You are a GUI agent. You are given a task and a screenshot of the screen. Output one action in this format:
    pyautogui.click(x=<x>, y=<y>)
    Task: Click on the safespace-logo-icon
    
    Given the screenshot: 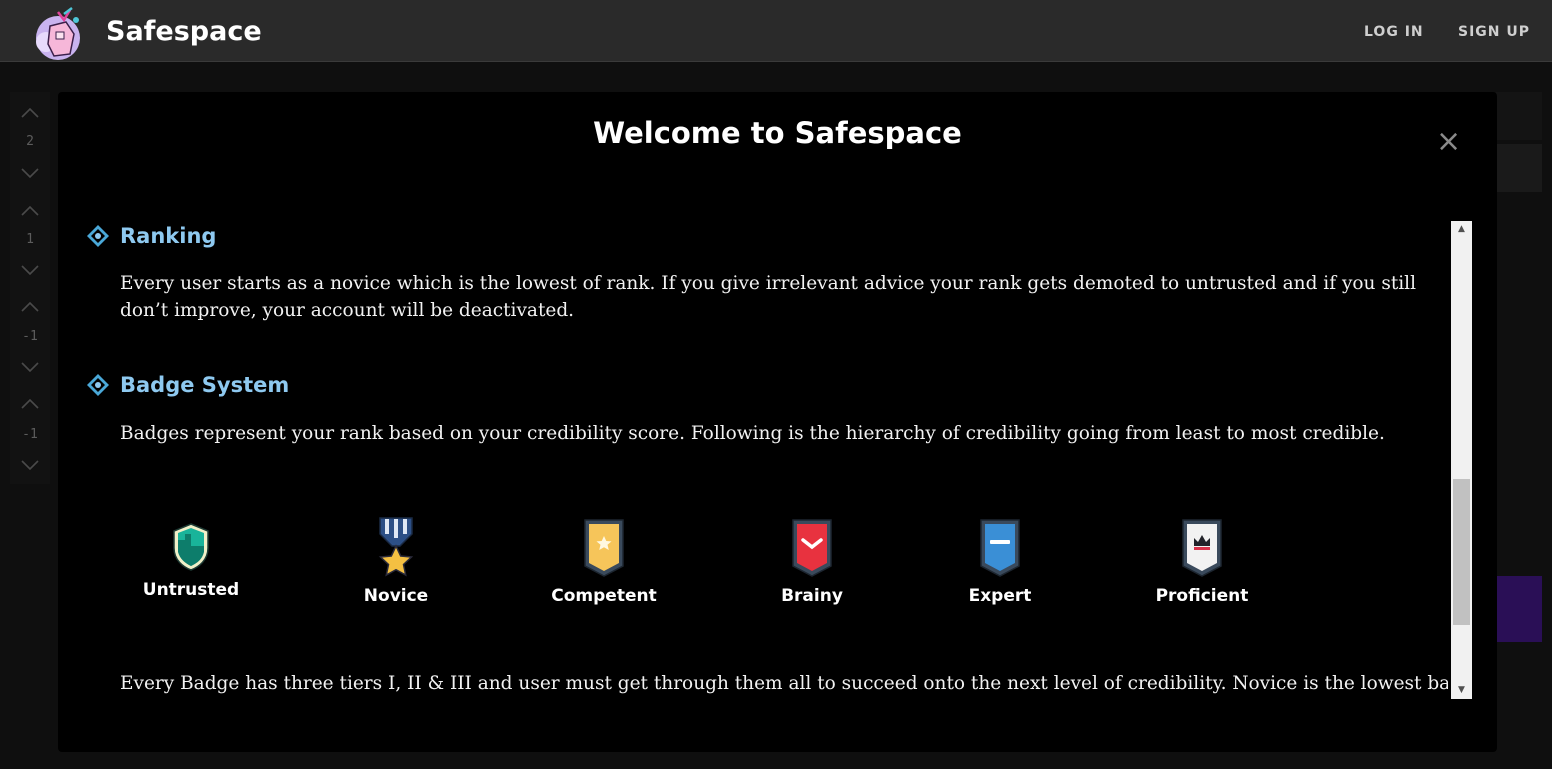 What is the action you would take?
    pyautogui.click(x=61, y=32)
    